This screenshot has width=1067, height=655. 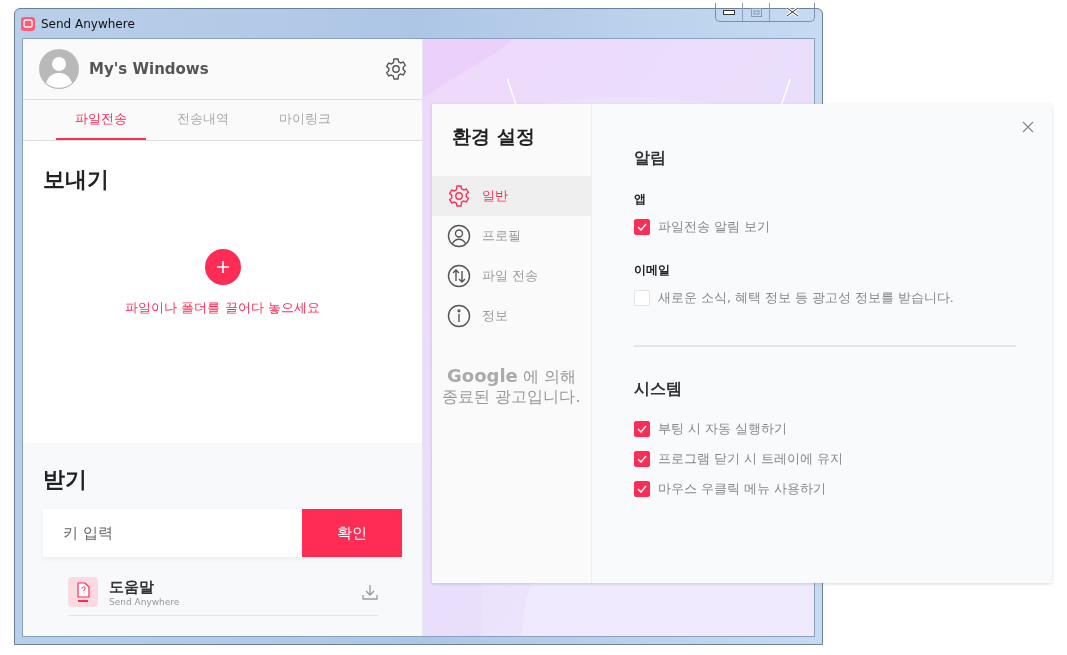 I want to click on download-icon, so click(x=370, y=592).